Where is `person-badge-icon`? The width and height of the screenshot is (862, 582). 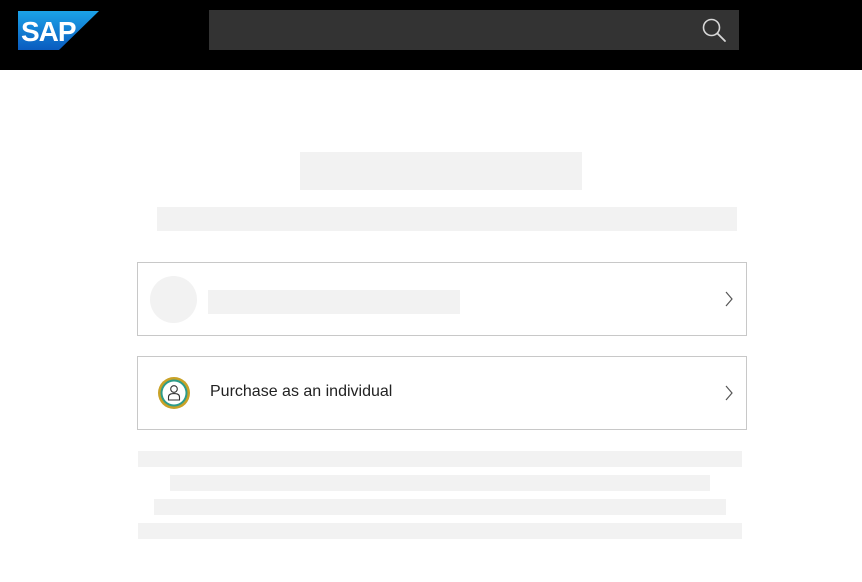
person-badge-icon is located at coordinates (174, 393).